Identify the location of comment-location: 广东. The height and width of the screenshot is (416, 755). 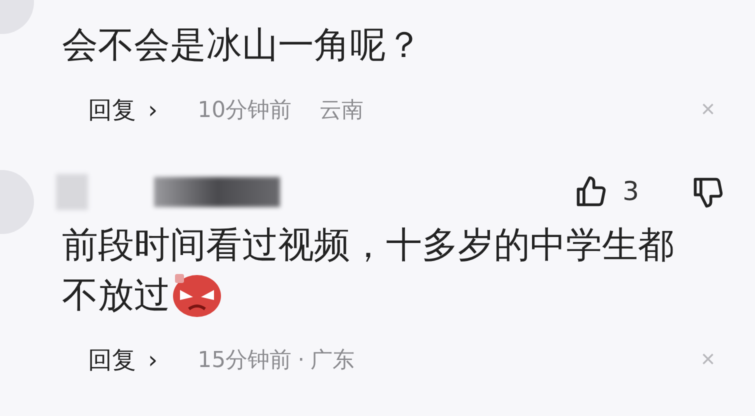
(332, 361).